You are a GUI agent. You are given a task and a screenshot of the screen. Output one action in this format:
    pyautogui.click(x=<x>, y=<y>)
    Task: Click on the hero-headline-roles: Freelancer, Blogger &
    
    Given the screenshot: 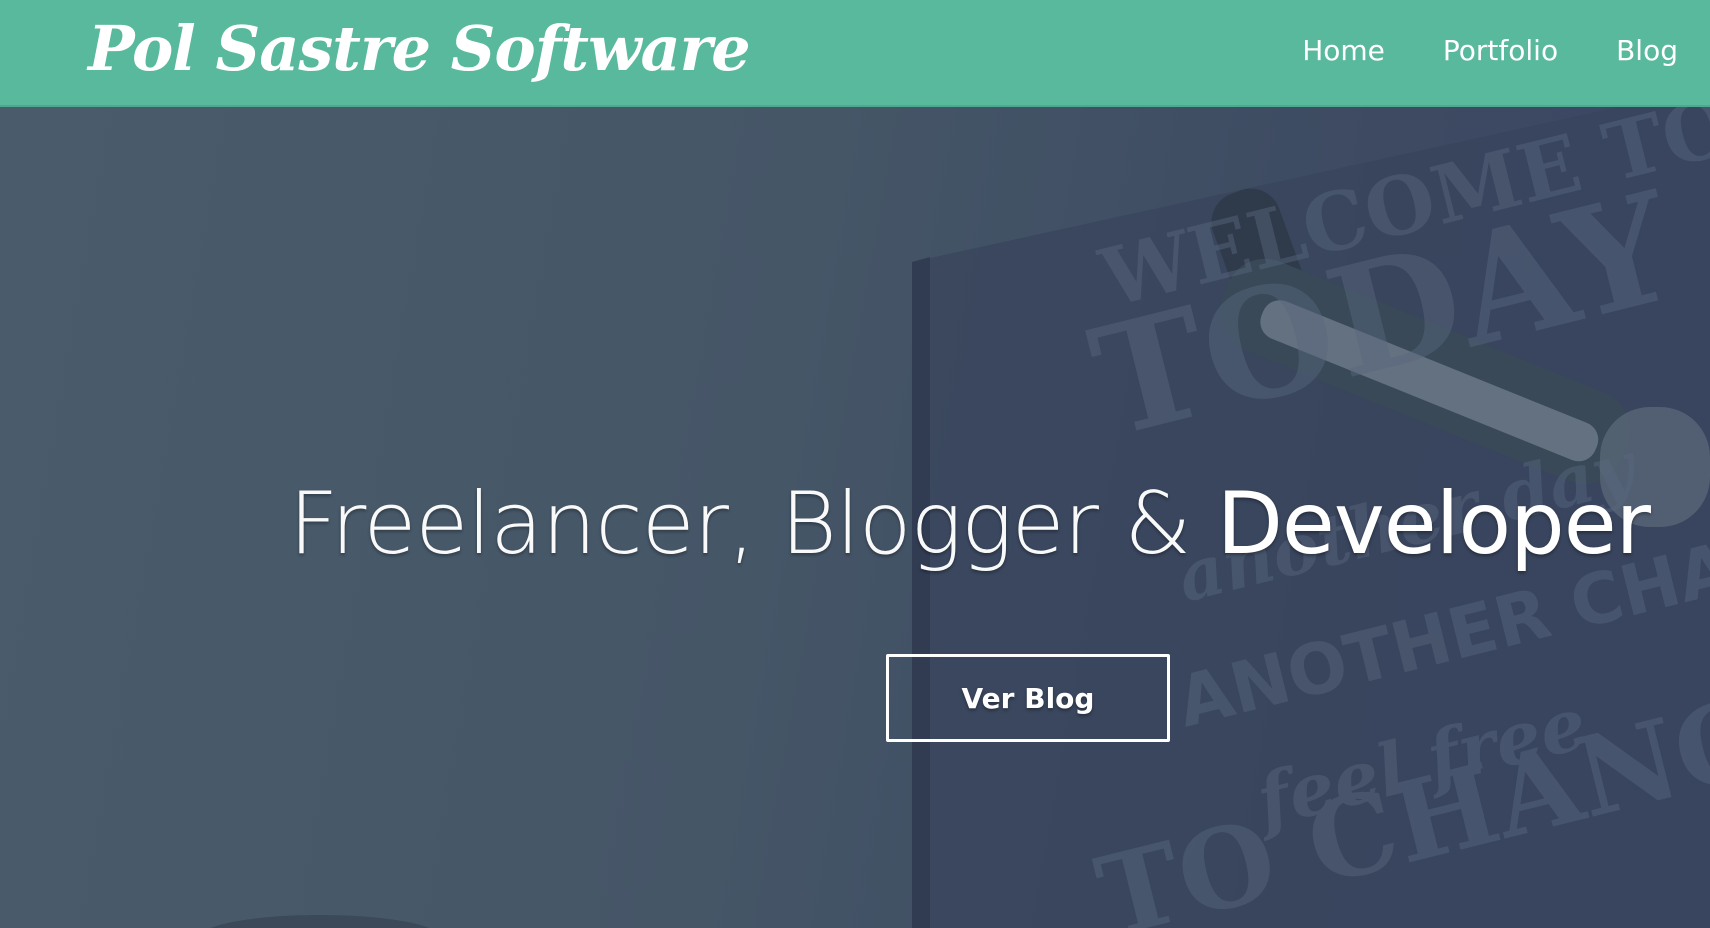 What is the action you would take?
    pyautogui.click(x=752, y=524)
    